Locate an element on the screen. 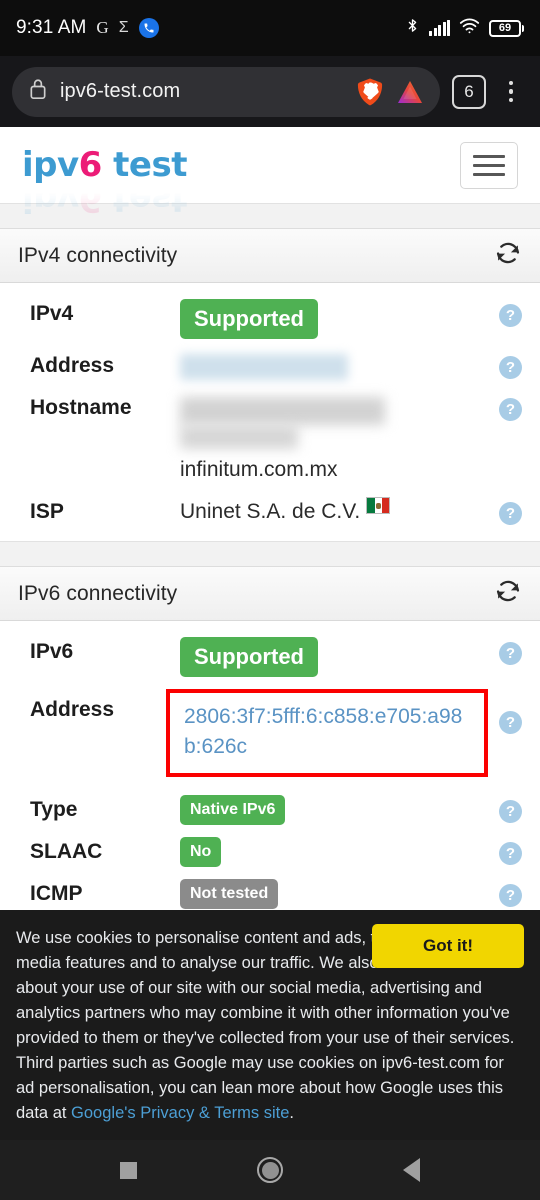 This screenshot has width=540, height=1200. table-row: Address ? is located at coordinates (270, 366).